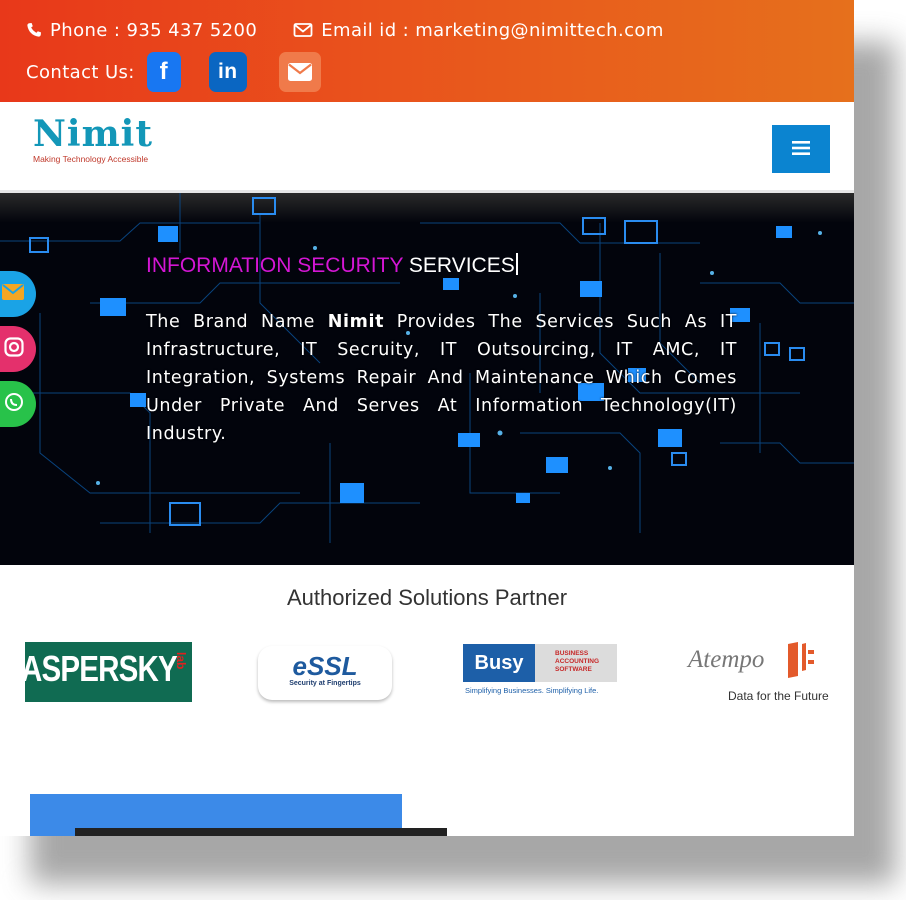 This screenshot has width=906, height=900. Describe the element at coordinates (303, 30) in the screenshot. I see `envelope-icon` at that location.